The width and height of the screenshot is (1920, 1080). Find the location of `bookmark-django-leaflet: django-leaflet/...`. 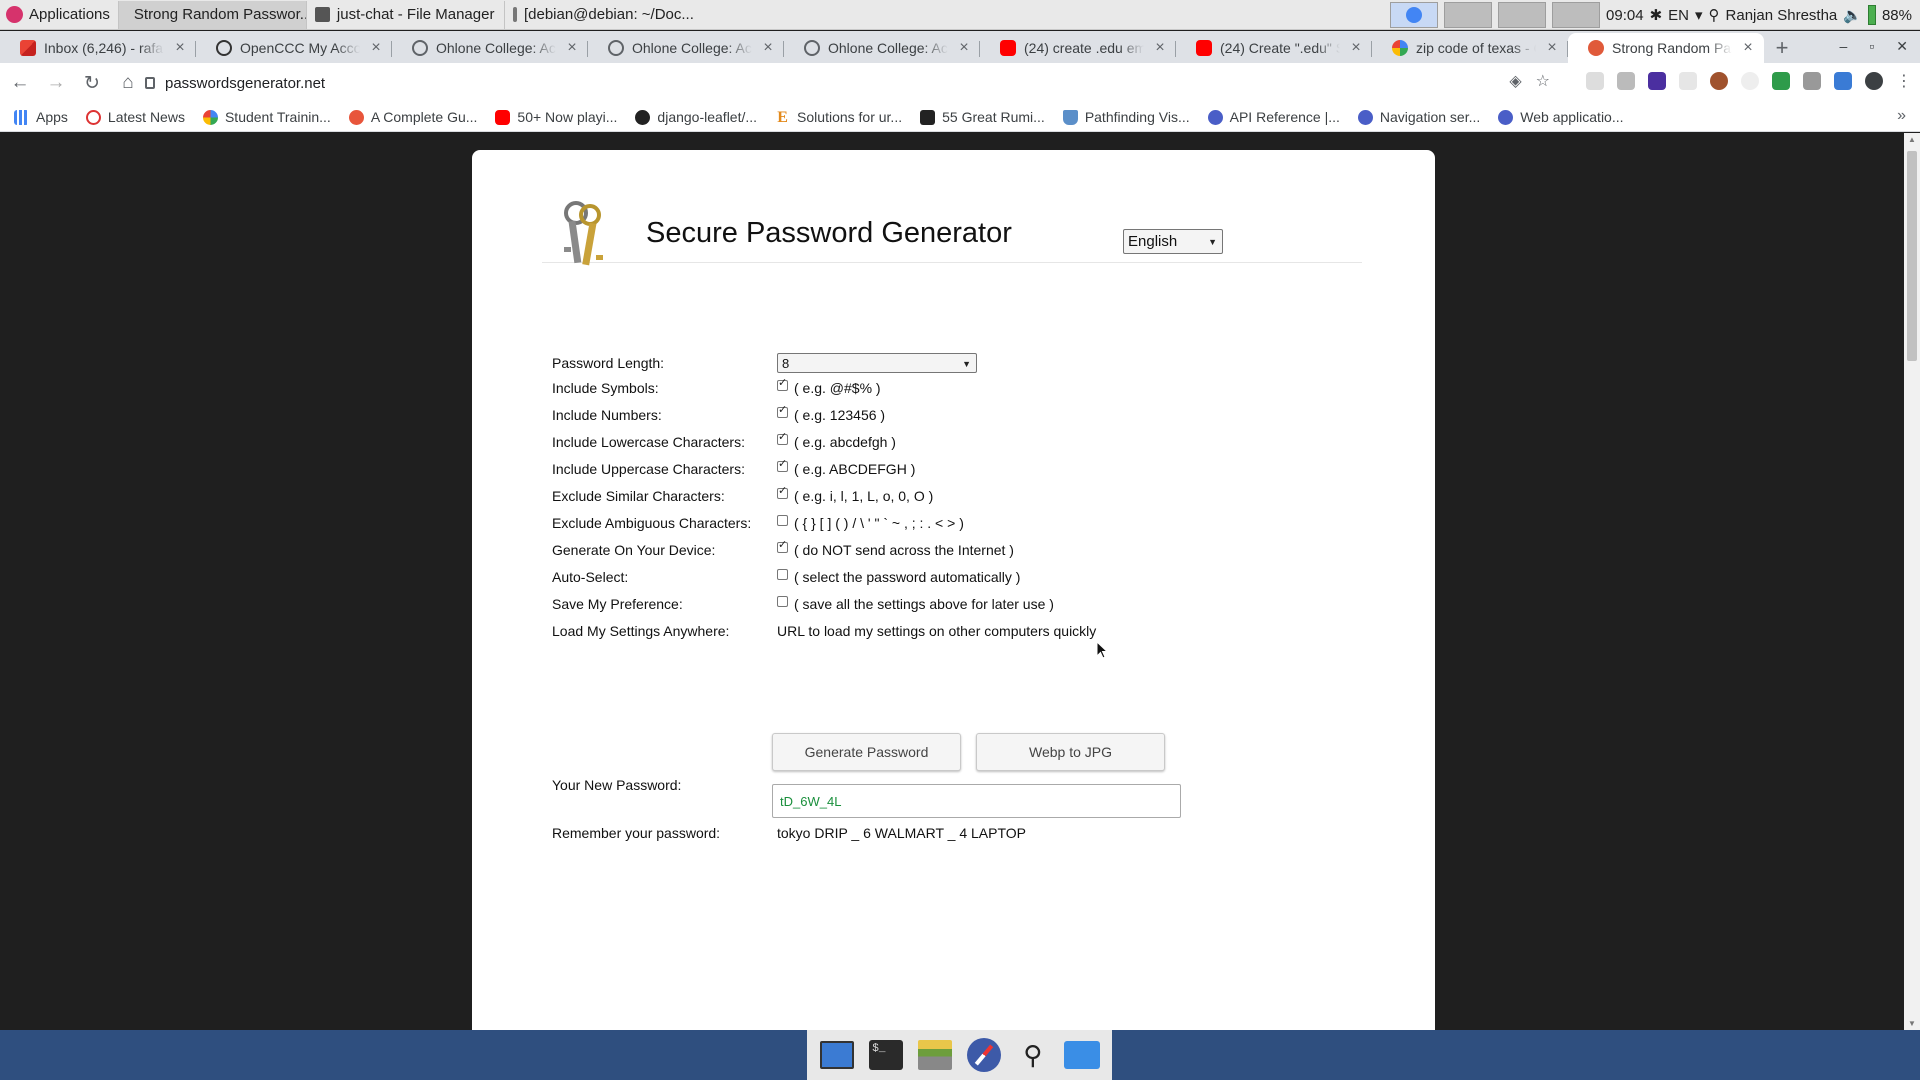

bookmark-django-leaflet: django-leaflet/... is located at coordinates (696, 117).